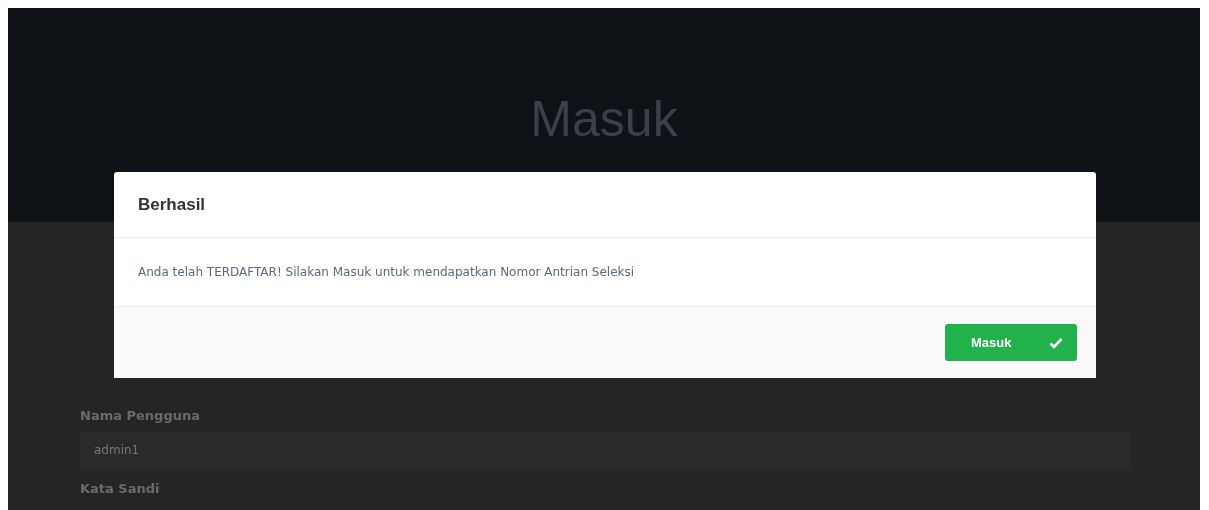 The width and height of the screenshot is (1209, 510). I want to click on modal-title: Berhasil, so click(172, 204).